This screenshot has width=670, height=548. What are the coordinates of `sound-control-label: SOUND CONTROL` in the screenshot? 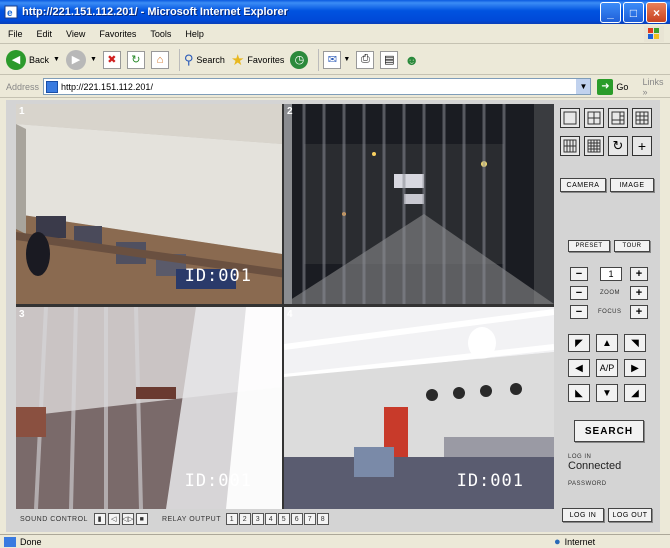 It's located at (54, 519).